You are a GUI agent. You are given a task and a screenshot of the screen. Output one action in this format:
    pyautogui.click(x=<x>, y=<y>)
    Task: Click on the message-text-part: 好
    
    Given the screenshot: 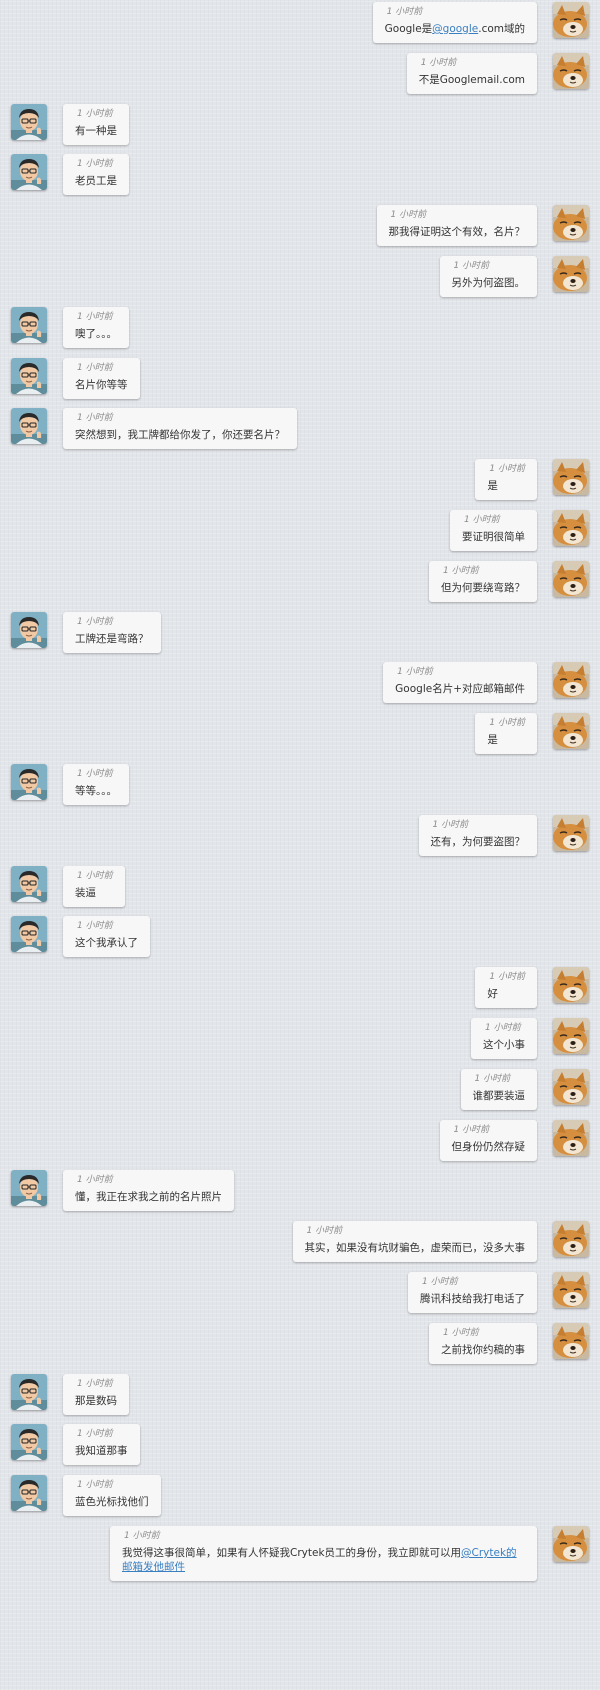 What is the action you would take?
    pyautogui.click(x=492, y=994)
    